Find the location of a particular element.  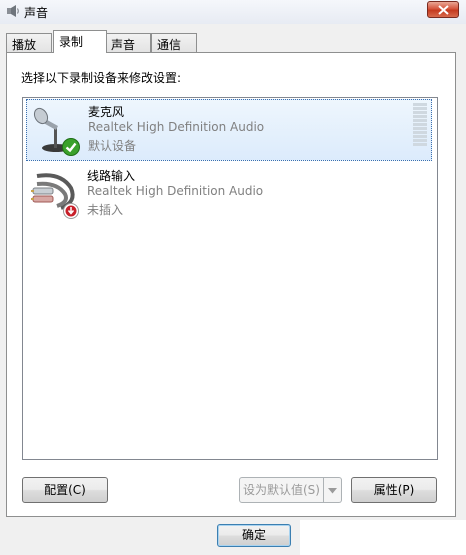

close-button is located at coordinates (443, 9).